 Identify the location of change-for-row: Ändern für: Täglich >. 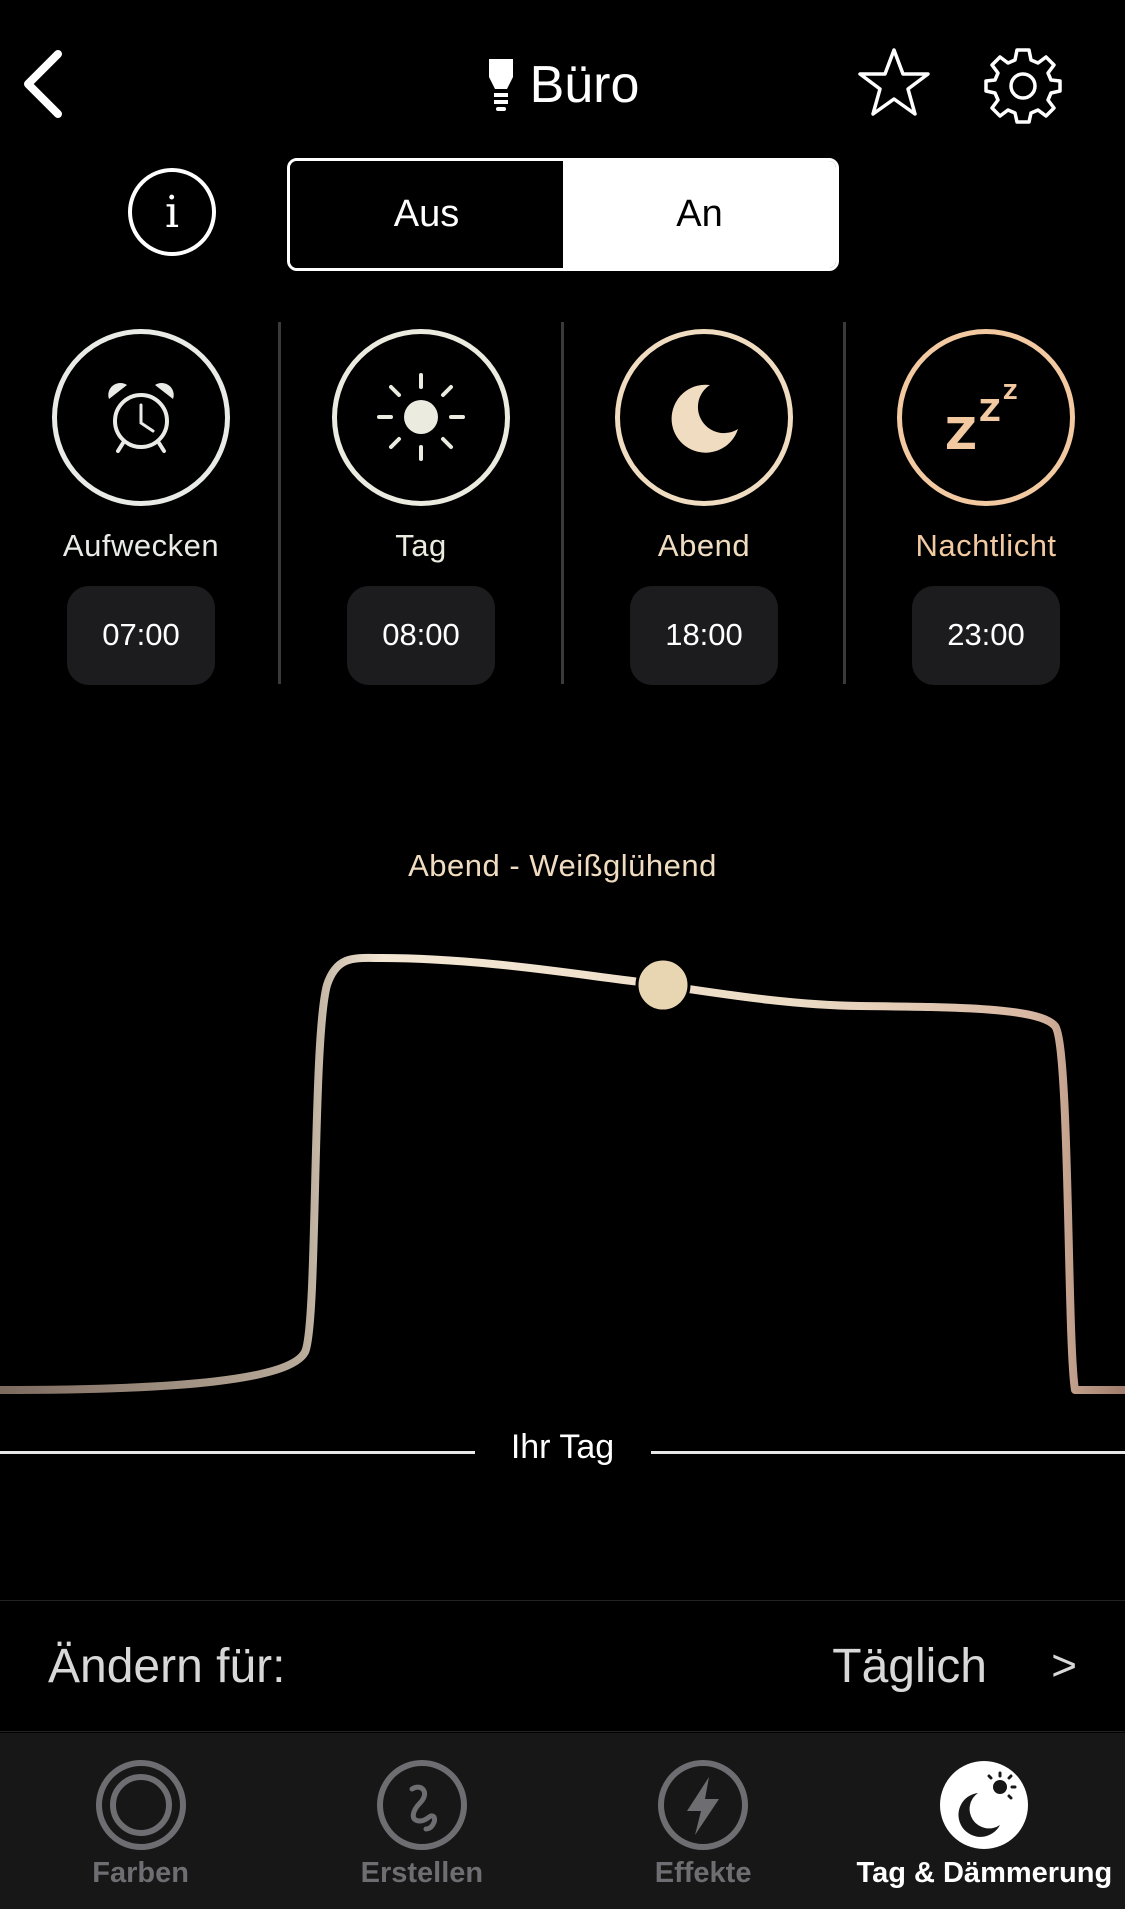
(562, 1666).